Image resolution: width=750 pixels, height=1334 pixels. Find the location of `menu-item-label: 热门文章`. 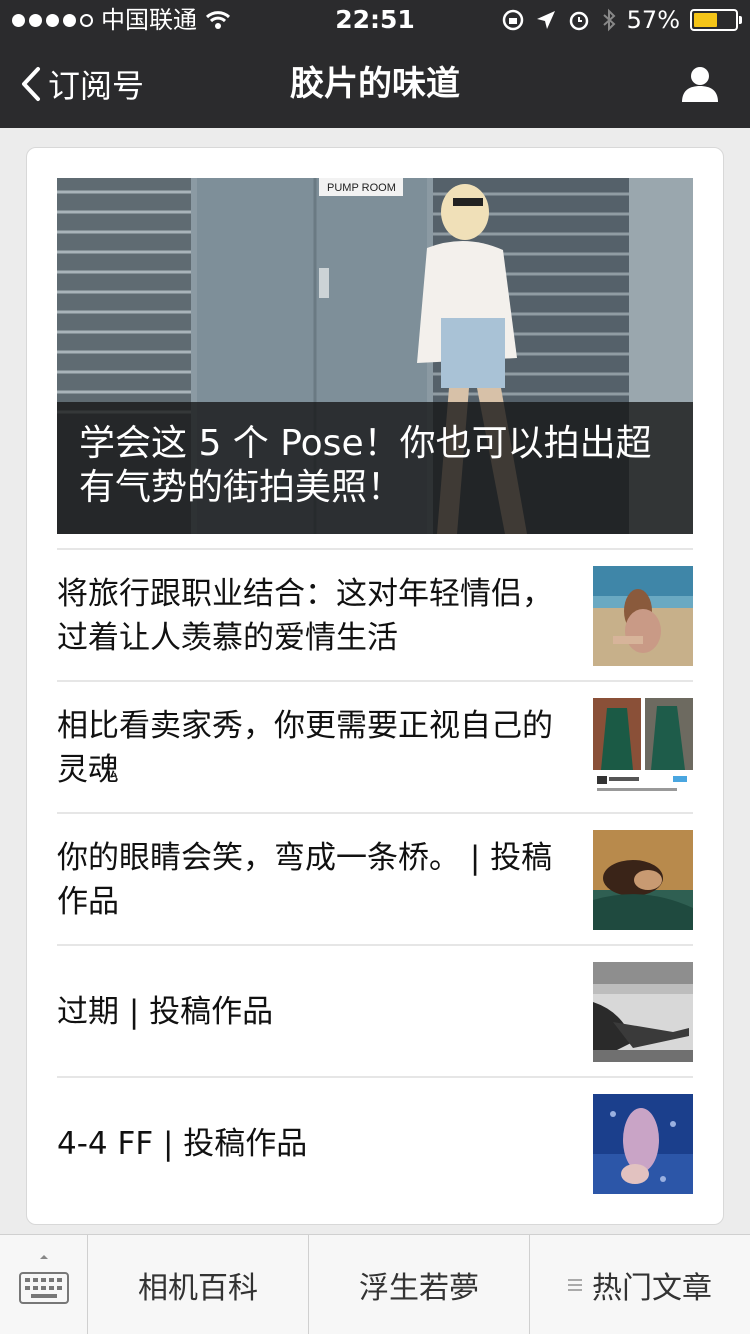

menu-item-label: 热门文章 is located at coordinates (652, 1288).